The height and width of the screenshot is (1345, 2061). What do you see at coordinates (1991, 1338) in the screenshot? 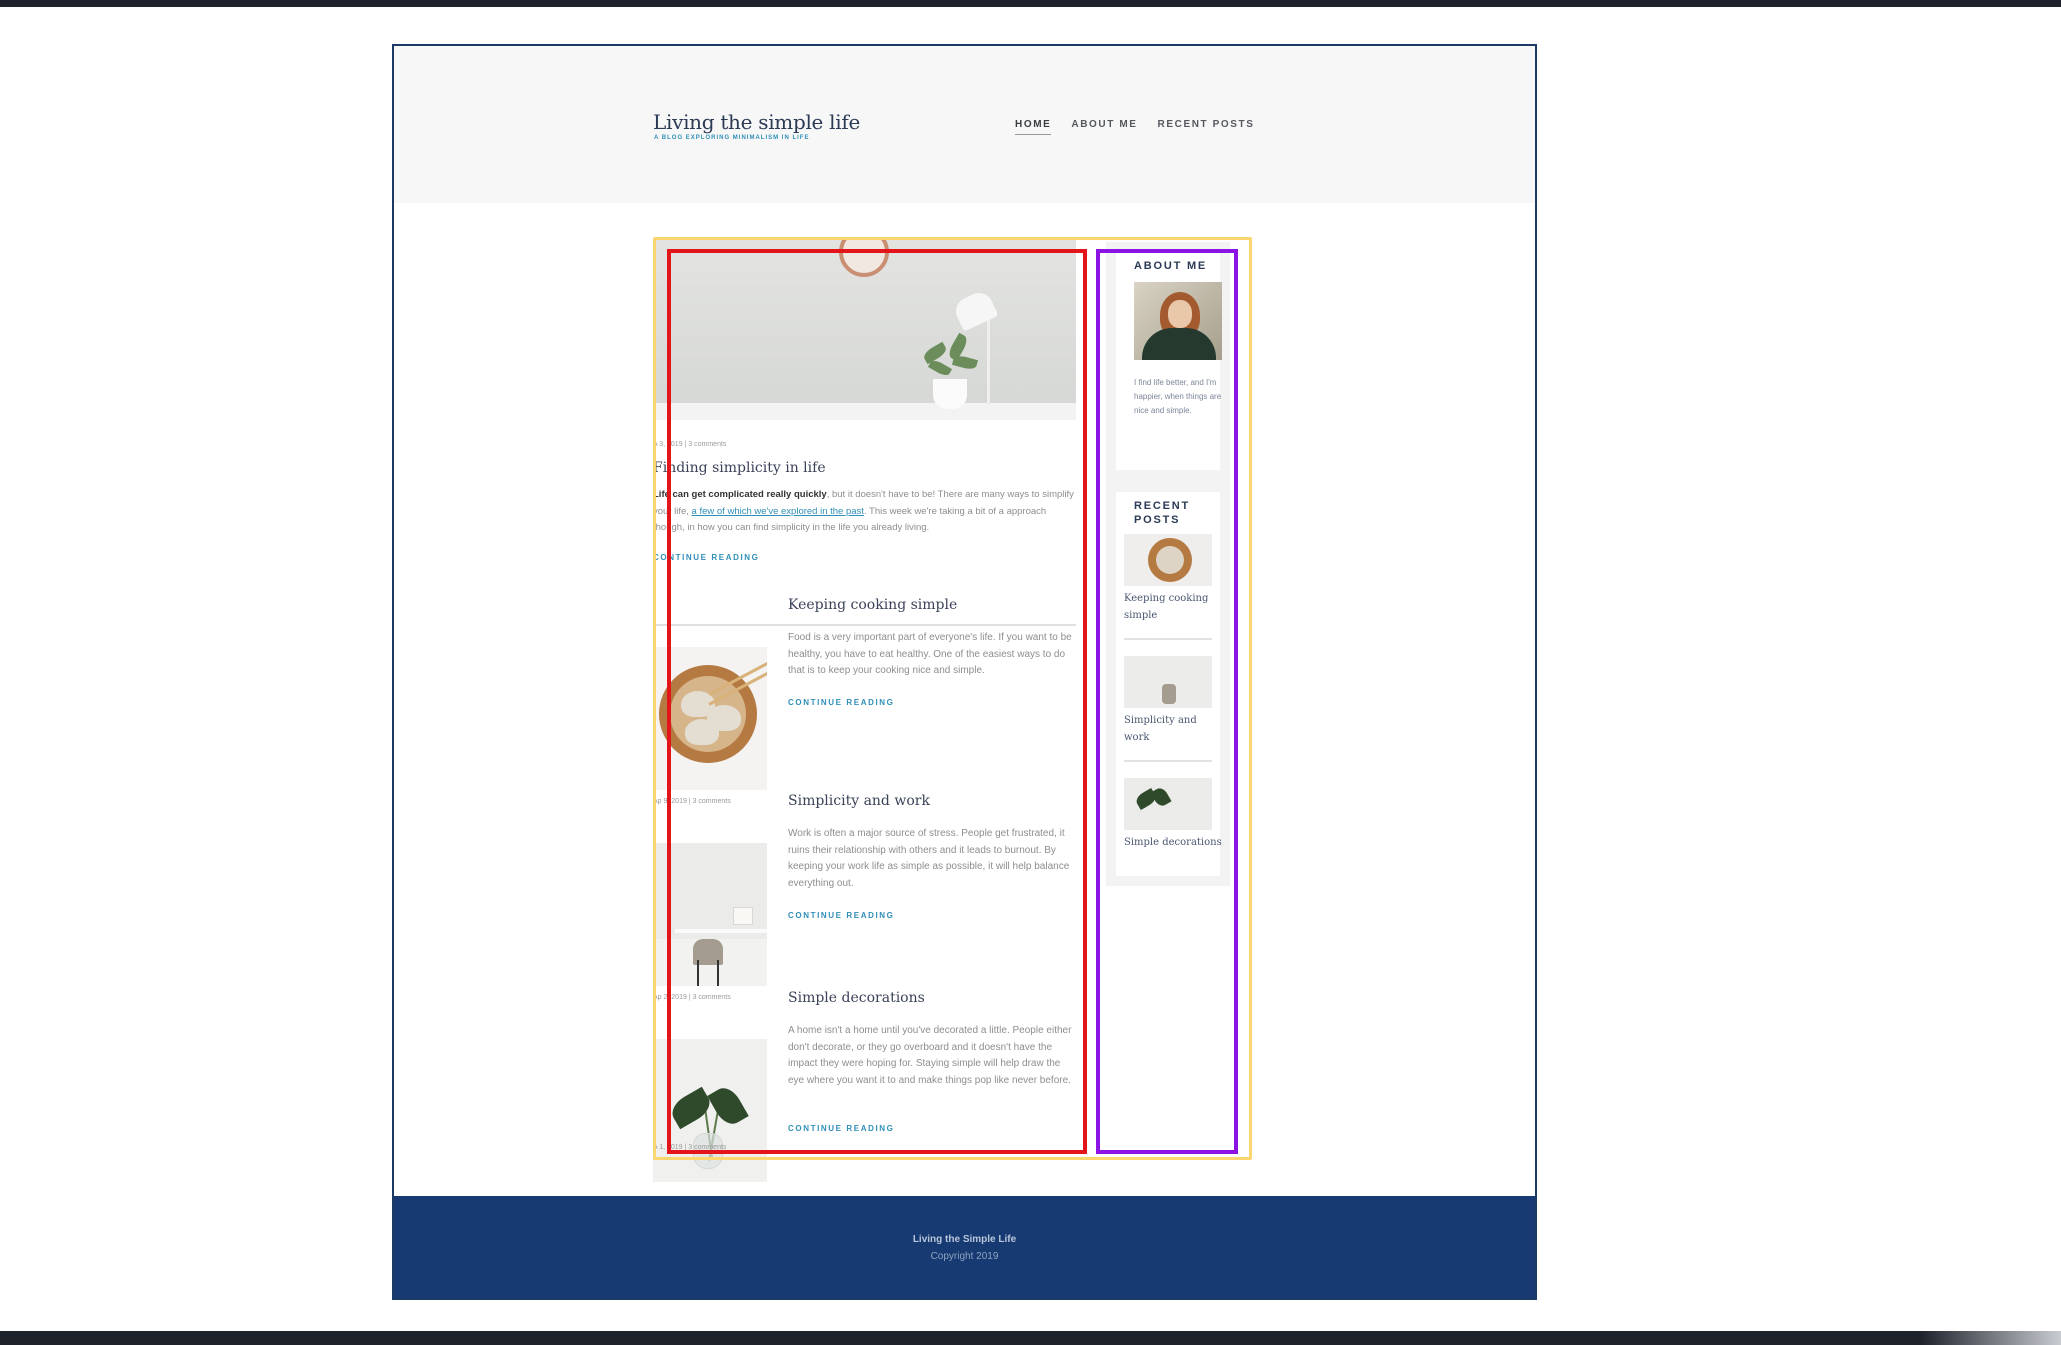
I see `bottom-bar-fade` at bounding box center [1991, 1338].